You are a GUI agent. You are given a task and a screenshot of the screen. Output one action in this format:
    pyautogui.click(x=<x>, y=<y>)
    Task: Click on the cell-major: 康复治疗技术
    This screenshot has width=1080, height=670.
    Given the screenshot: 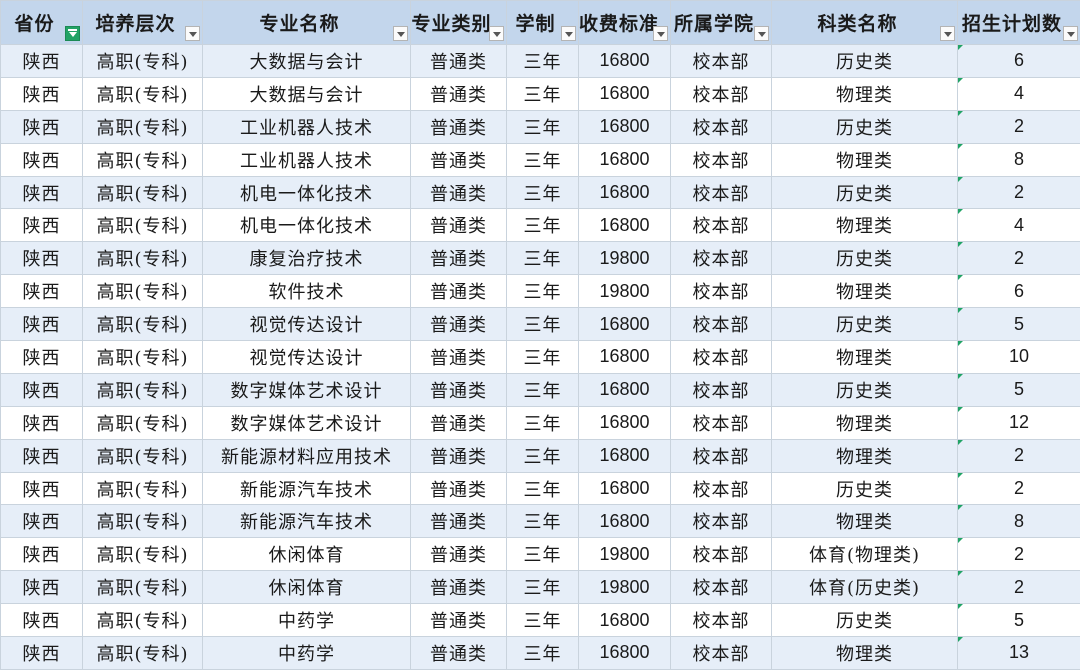 What is the action you would take?
    pyautogui.click(x=307, y=258)
    